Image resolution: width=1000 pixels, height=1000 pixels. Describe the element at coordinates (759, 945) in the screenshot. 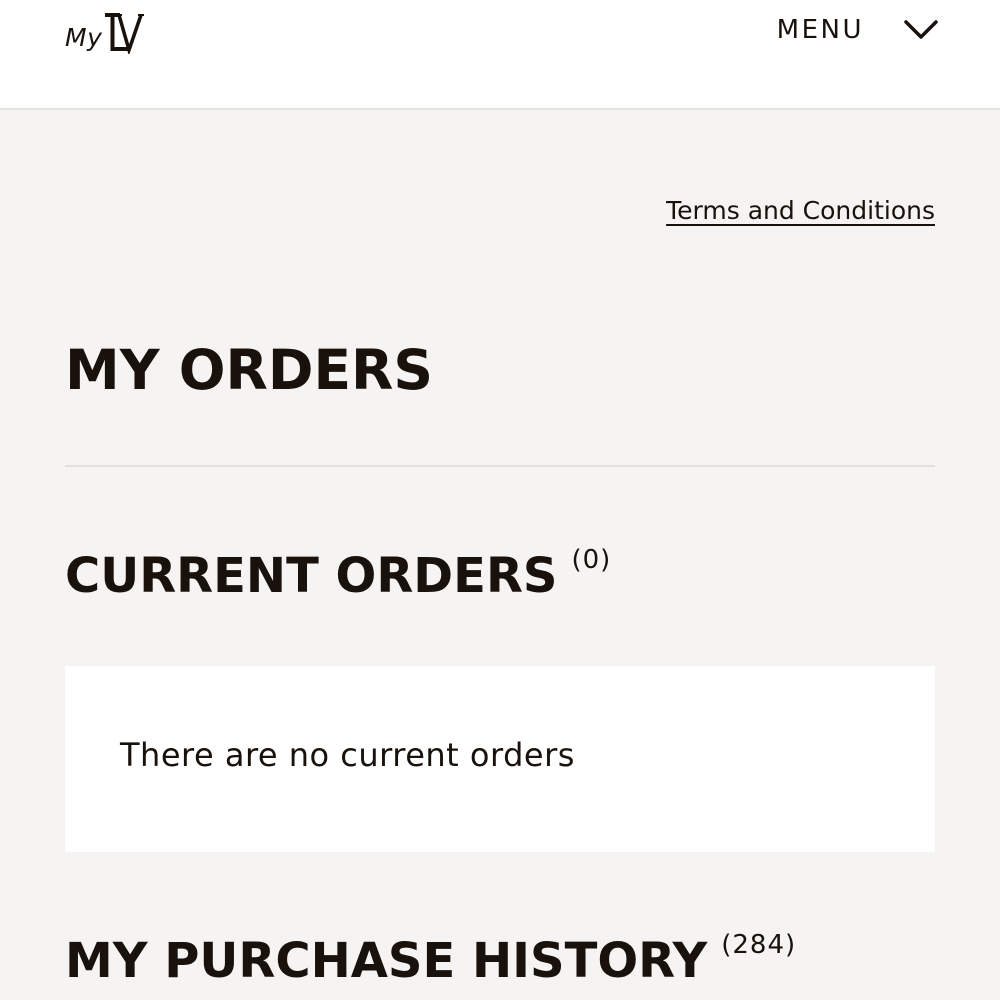

I see `purchase-history-count: (284)` at that location.